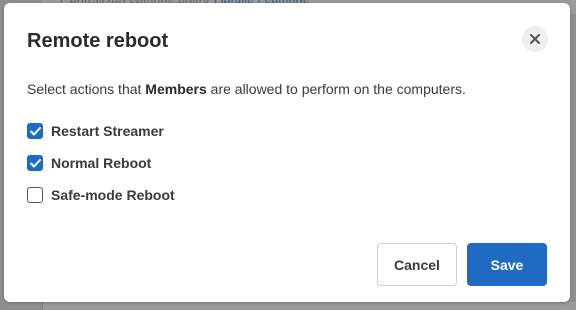 Image resolution: width=576 pixels, height=310 pixels. I want to click on option-normal-reboot: Normal Reboot, so click(89, 163).